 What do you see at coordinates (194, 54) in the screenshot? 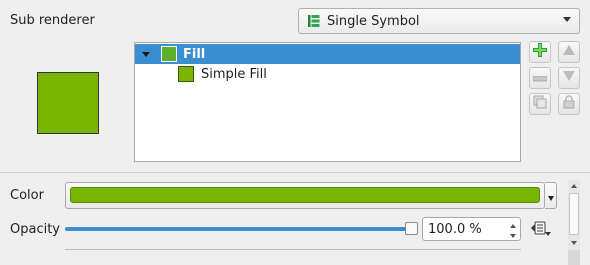
I see `tree-item-label: Fill` at bounding box center [194, 54].